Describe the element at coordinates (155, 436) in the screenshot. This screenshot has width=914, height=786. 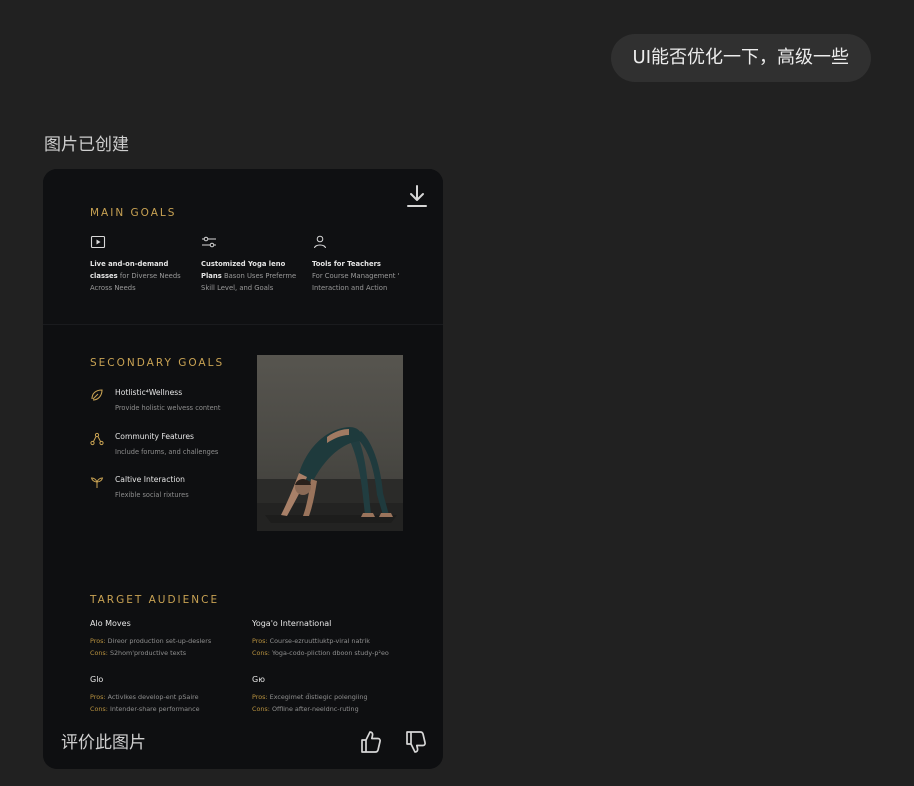
I see `secondary-goal-title: Community Features` at that location.